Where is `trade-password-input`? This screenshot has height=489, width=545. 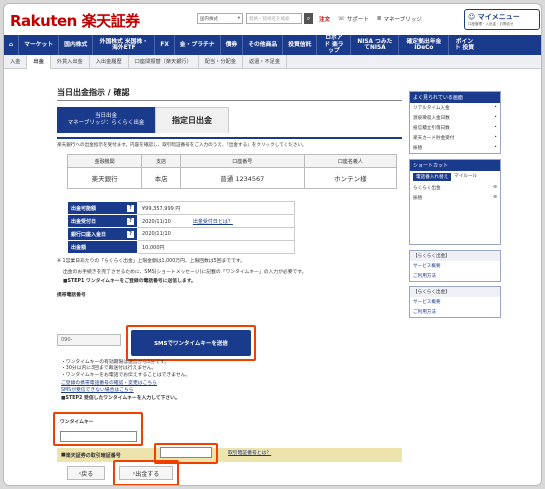 trade-password-input is located at coordinates (186, 452).